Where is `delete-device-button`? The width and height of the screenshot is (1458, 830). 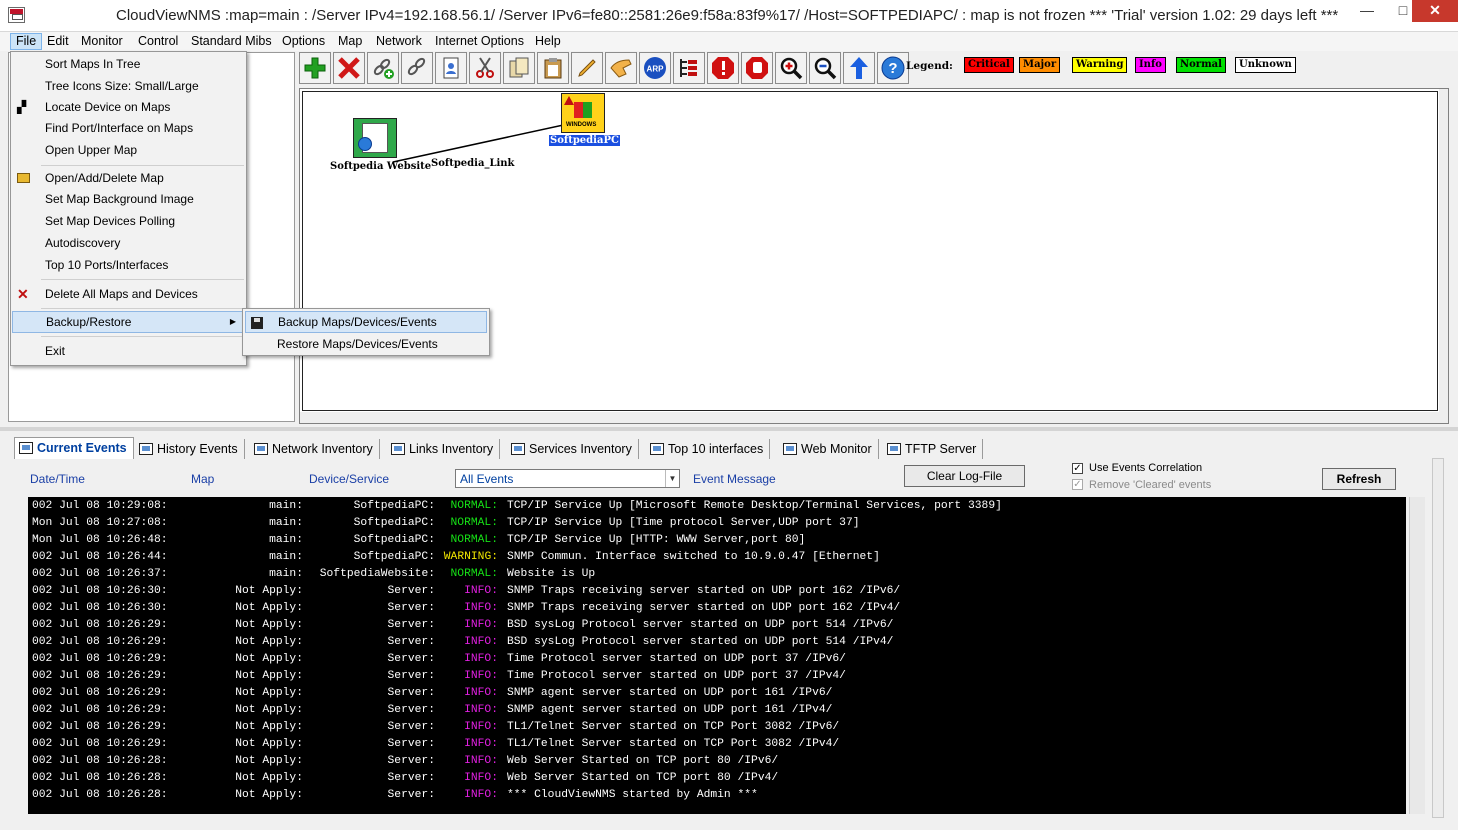
delete-device-button is located at coordinates (349, 68).